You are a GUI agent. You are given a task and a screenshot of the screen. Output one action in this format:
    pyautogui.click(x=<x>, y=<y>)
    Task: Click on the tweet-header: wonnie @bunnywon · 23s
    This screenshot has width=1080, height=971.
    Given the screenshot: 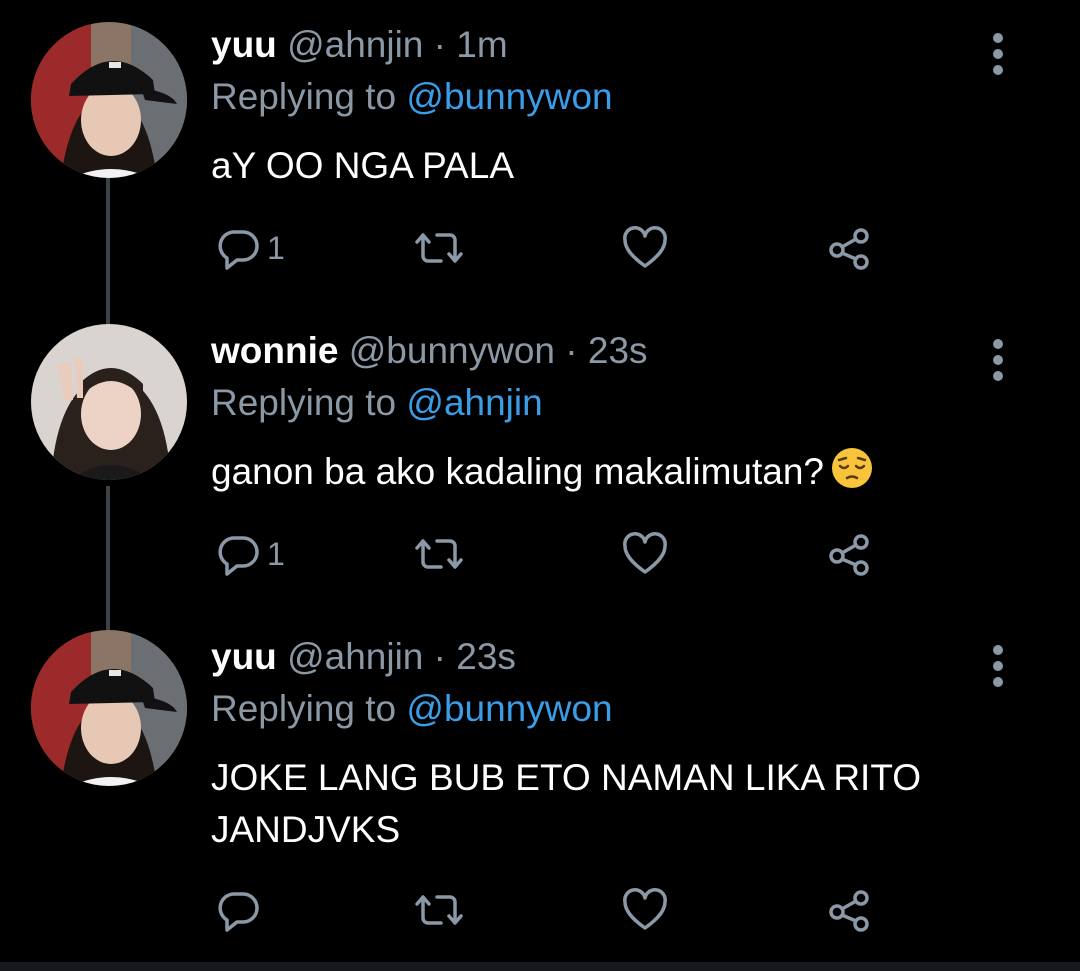 What is the action you would take?
    pyautogui.click(x=429, y=351)
    